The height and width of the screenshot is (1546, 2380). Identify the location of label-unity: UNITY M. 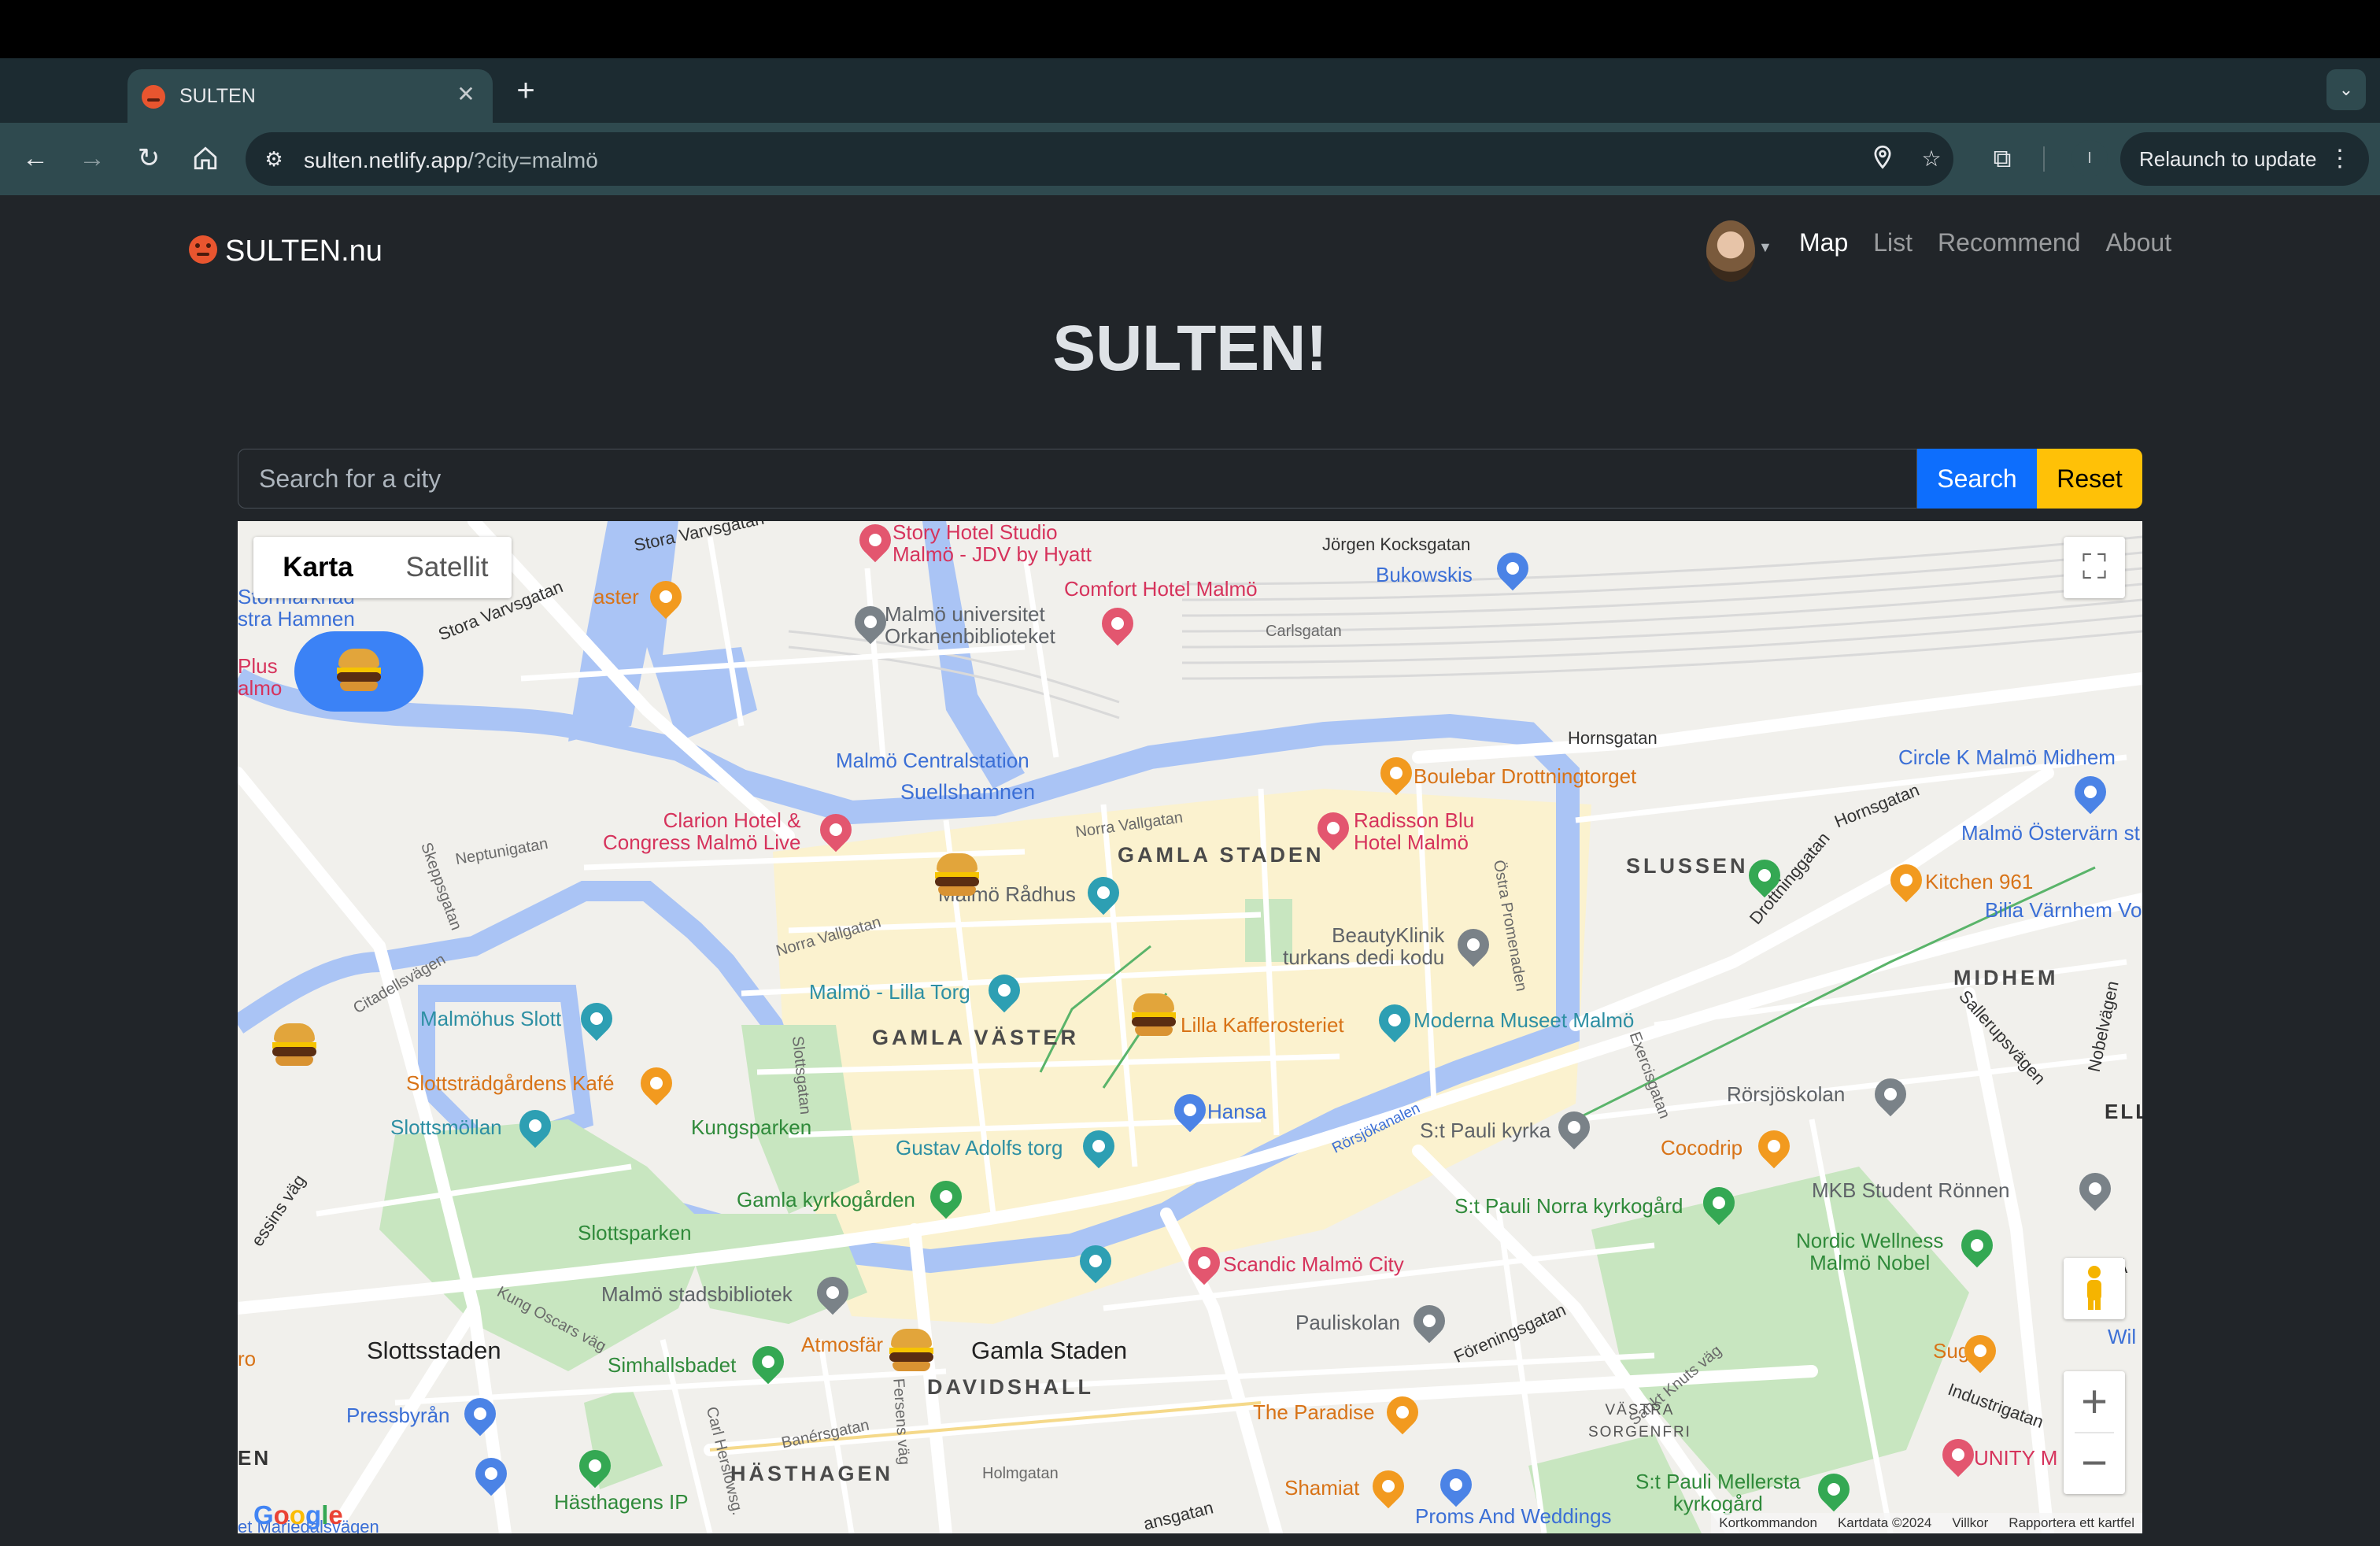
(2015, 1458).